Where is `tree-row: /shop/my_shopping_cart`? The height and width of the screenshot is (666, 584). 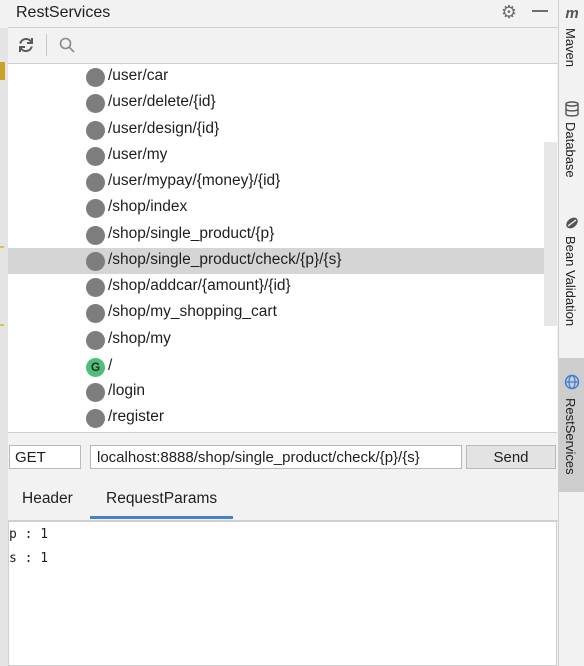
tree-row: /shop/my_shopping_cart is located at coordinates (282, 313).